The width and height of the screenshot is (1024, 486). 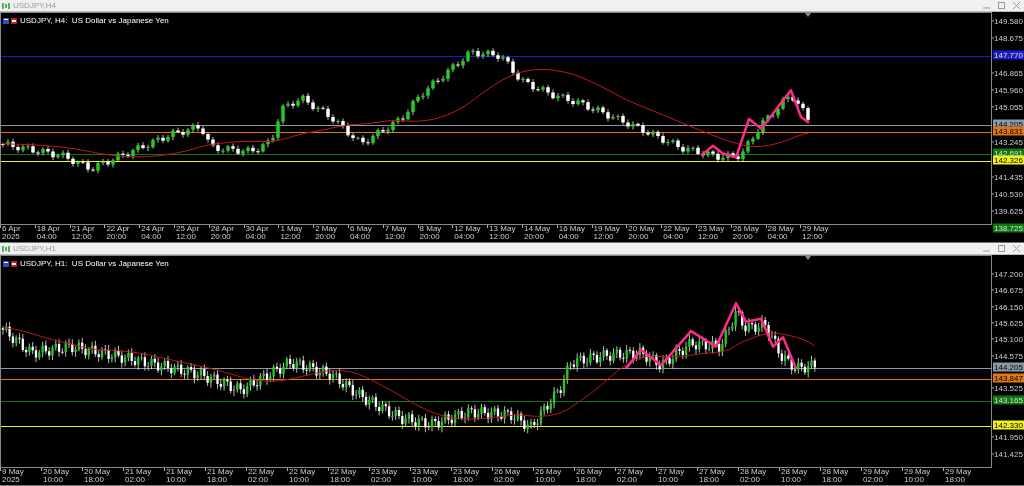 What do you see at coordinates (83, 233) in the screenshot?
I see `time-label: 21 Apr 12:00` at bounding box center [83, 233].